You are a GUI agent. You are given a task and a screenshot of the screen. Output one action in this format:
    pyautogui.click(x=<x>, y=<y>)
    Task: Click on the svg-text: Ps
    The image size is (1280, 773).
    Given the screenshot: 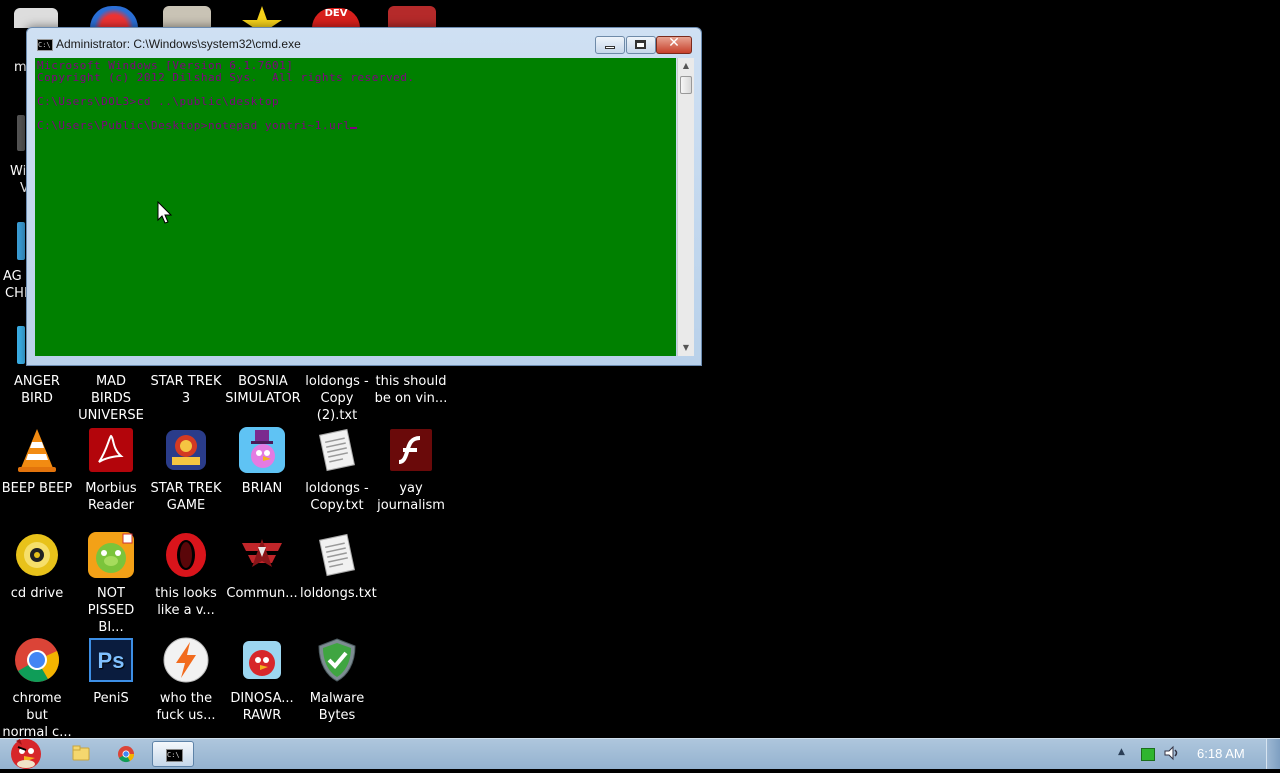 What is the action you would take?
    pyautogui.click(x=111, y=660)
    